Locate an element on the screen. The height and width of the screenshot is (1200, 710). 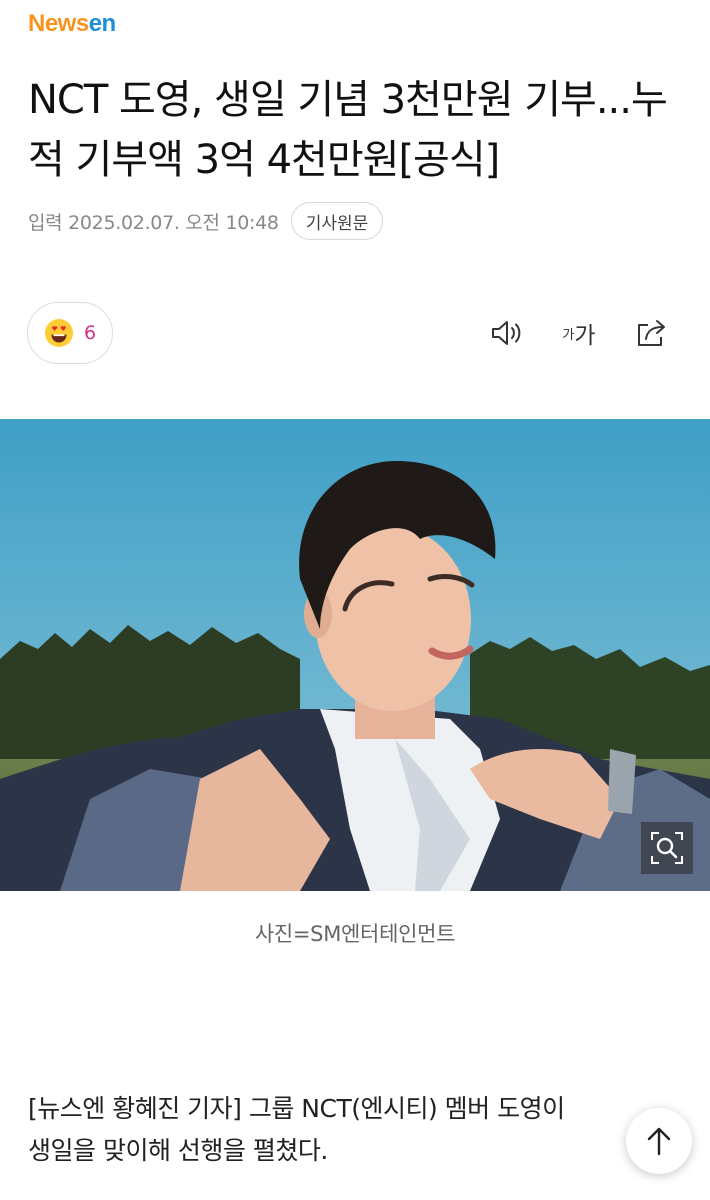
newsen-logo: Newsen is located at coordinates (72, 24).